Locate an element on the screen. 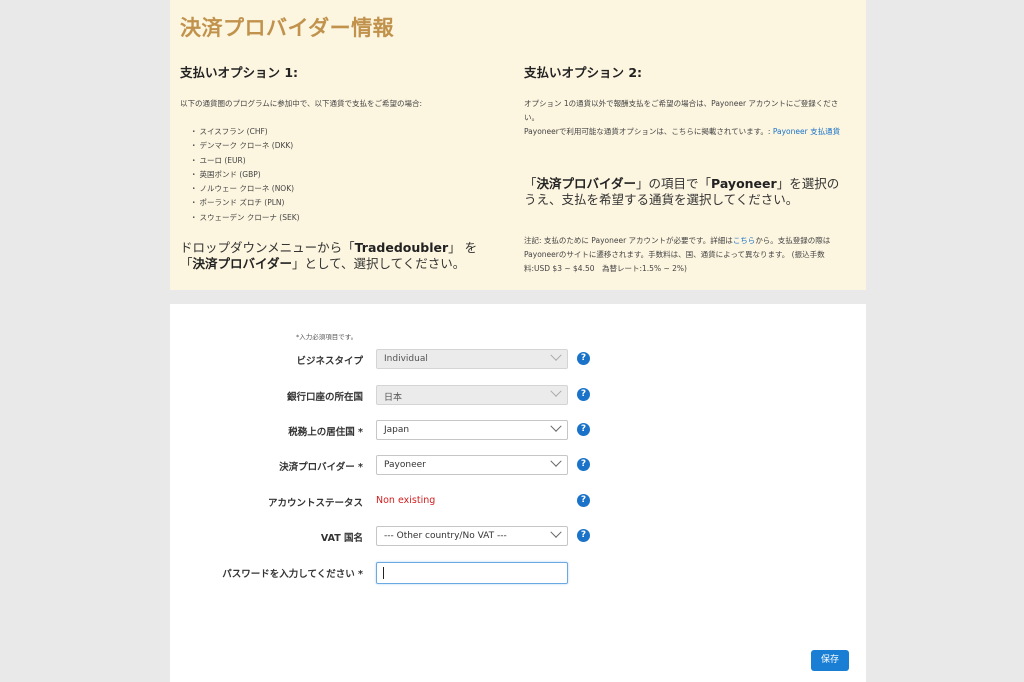 Image resolution: width=1024 pixels, height=682 pixels. list-item: ポーランド ズロチ (PLN) is located at coordinates (345, 203).